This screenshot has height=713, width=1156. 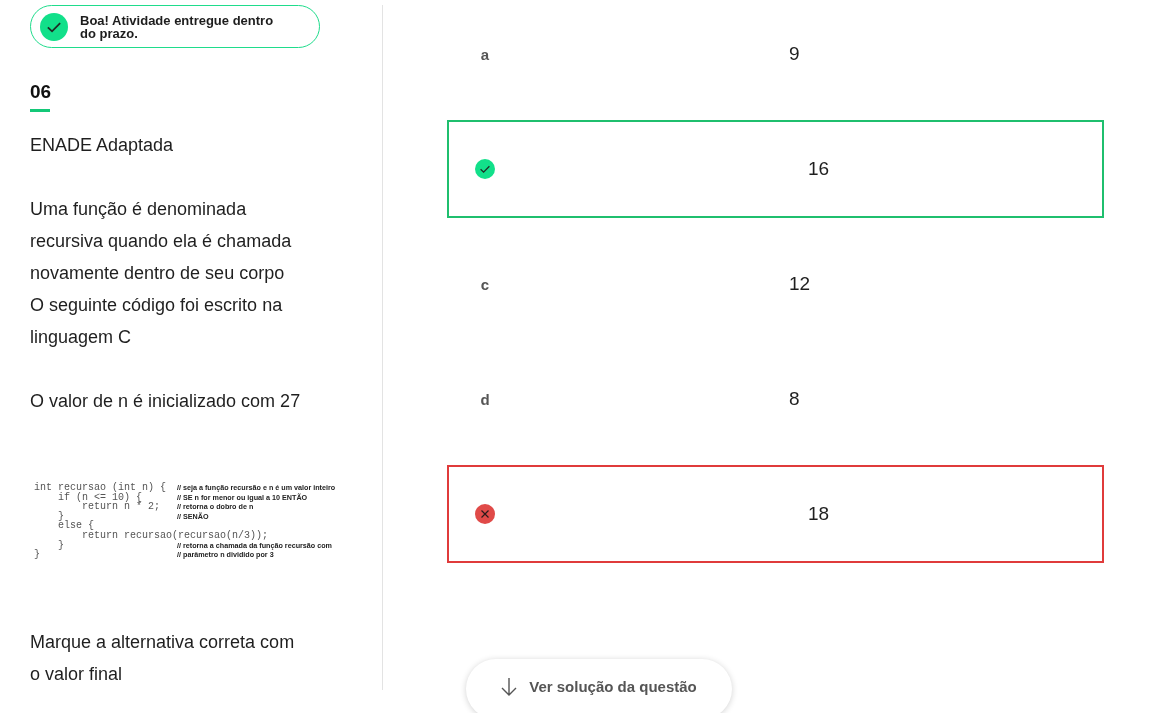 What do you see at coordinates (166, 401) in the screenshot?
I see `question-text: O valor de n é inicializado com 27` at bounding box center [166, 401].